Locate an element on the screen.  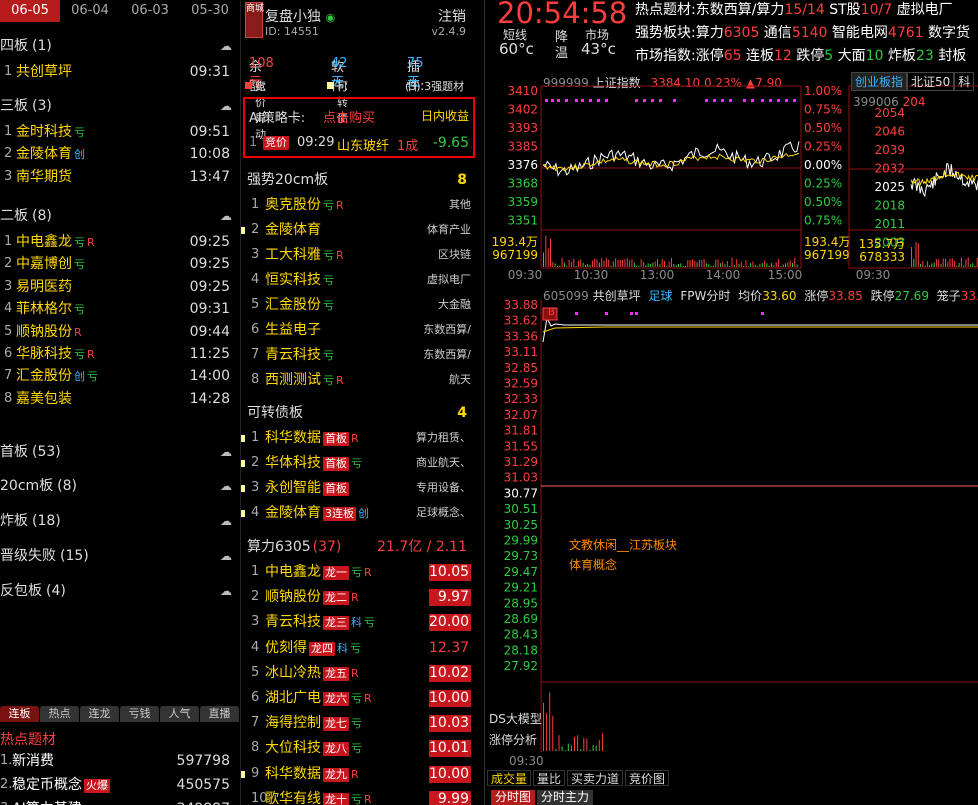
list-item: 6 湖北广电 龙六亏 R 10.00 is located at coordinates (359, 698).